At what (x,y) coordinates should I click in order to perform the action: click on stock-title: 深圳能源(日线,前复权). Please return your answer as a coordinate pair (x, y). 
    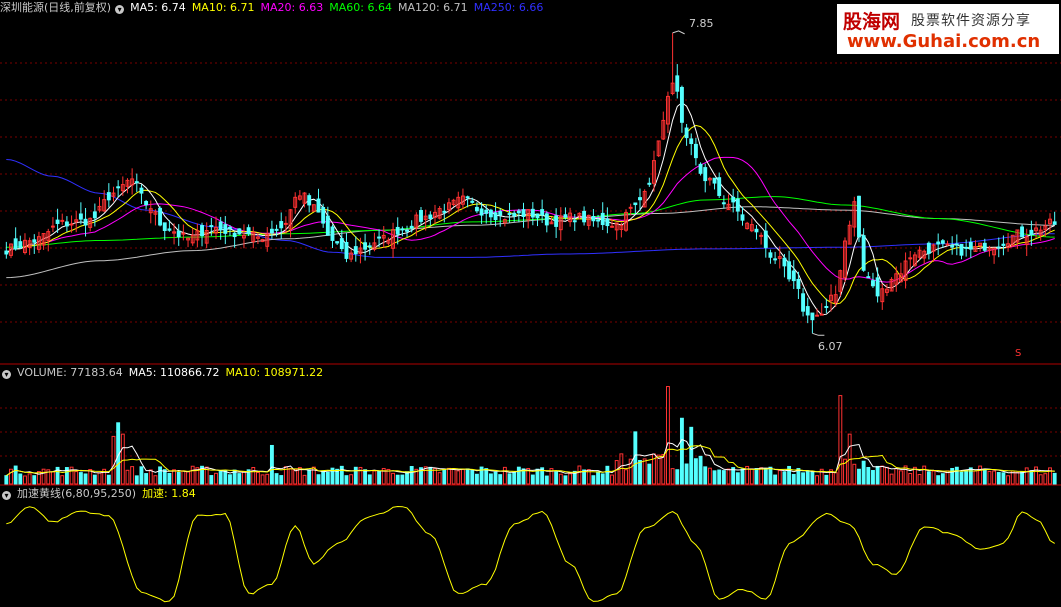
    Looking at the image, I should click on (55, 7).